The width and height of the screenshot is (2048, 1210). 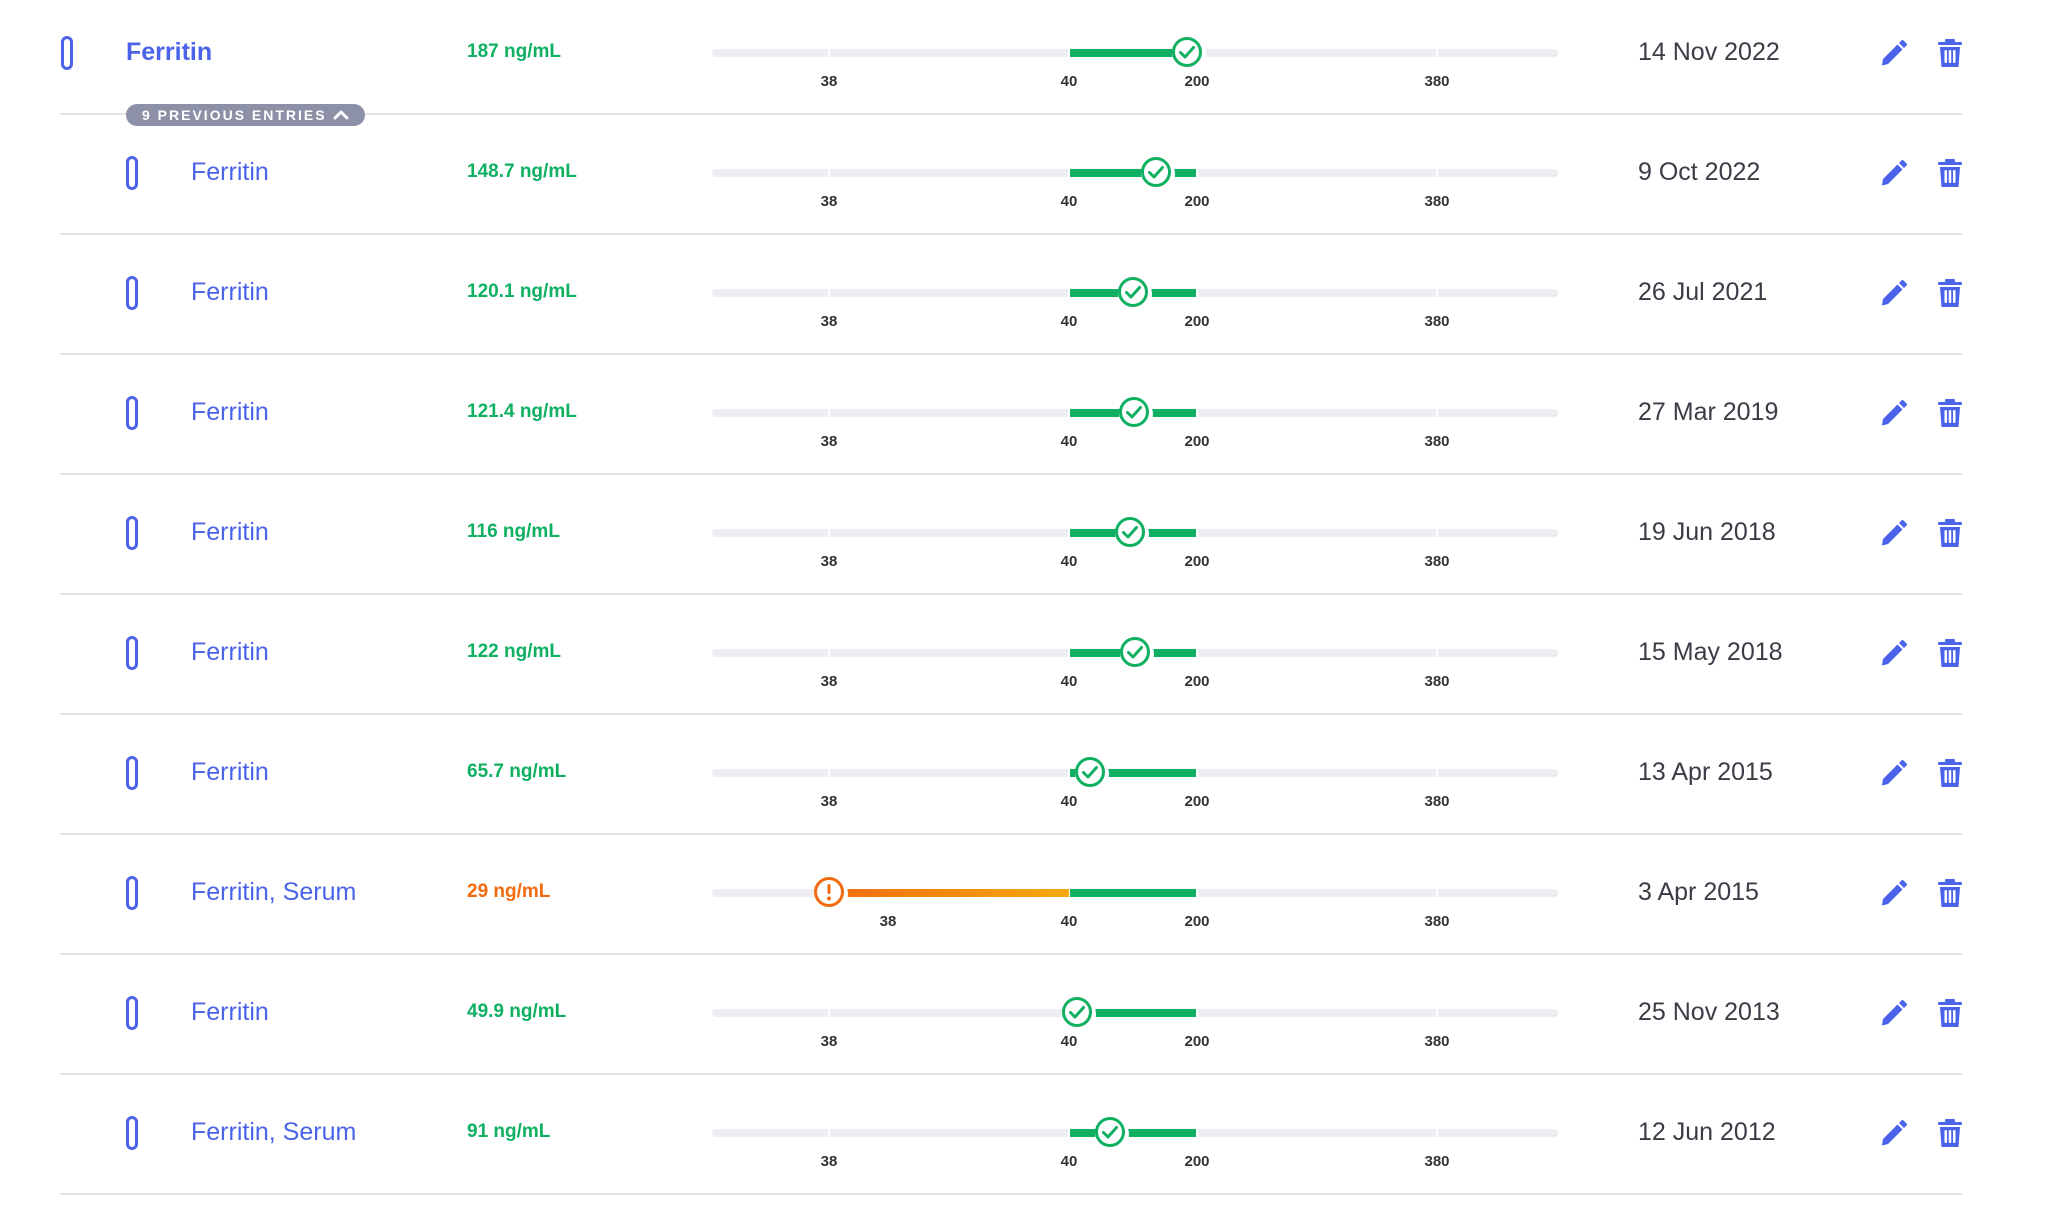 I want to click on result-row: Ferritin 122 ng/mL 38 40 200 380 15 May 2018, so click(x=1024, y=660).